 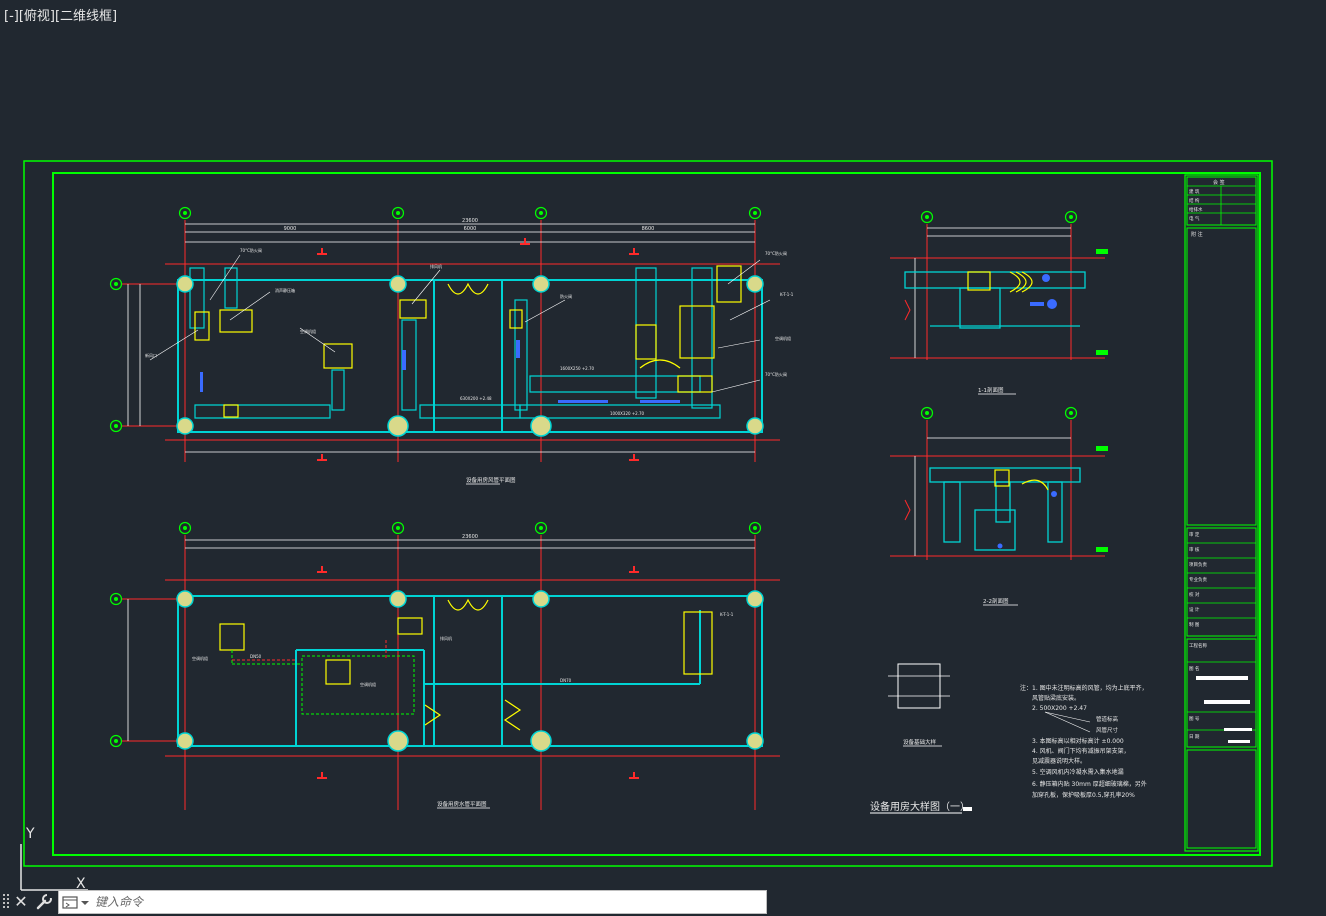 I want to click on svg-text: 风管贴梁底安装。, so click(x=1056, y=698).